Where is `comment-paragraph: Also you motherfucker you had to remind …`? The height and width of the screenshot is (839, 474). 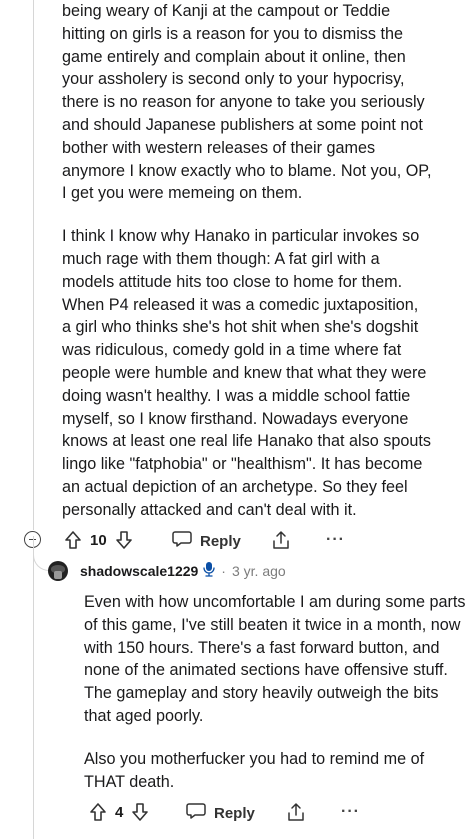
comment-paragraph: Also you motherfucker you had to remind … is located at coordinates (254, 770).